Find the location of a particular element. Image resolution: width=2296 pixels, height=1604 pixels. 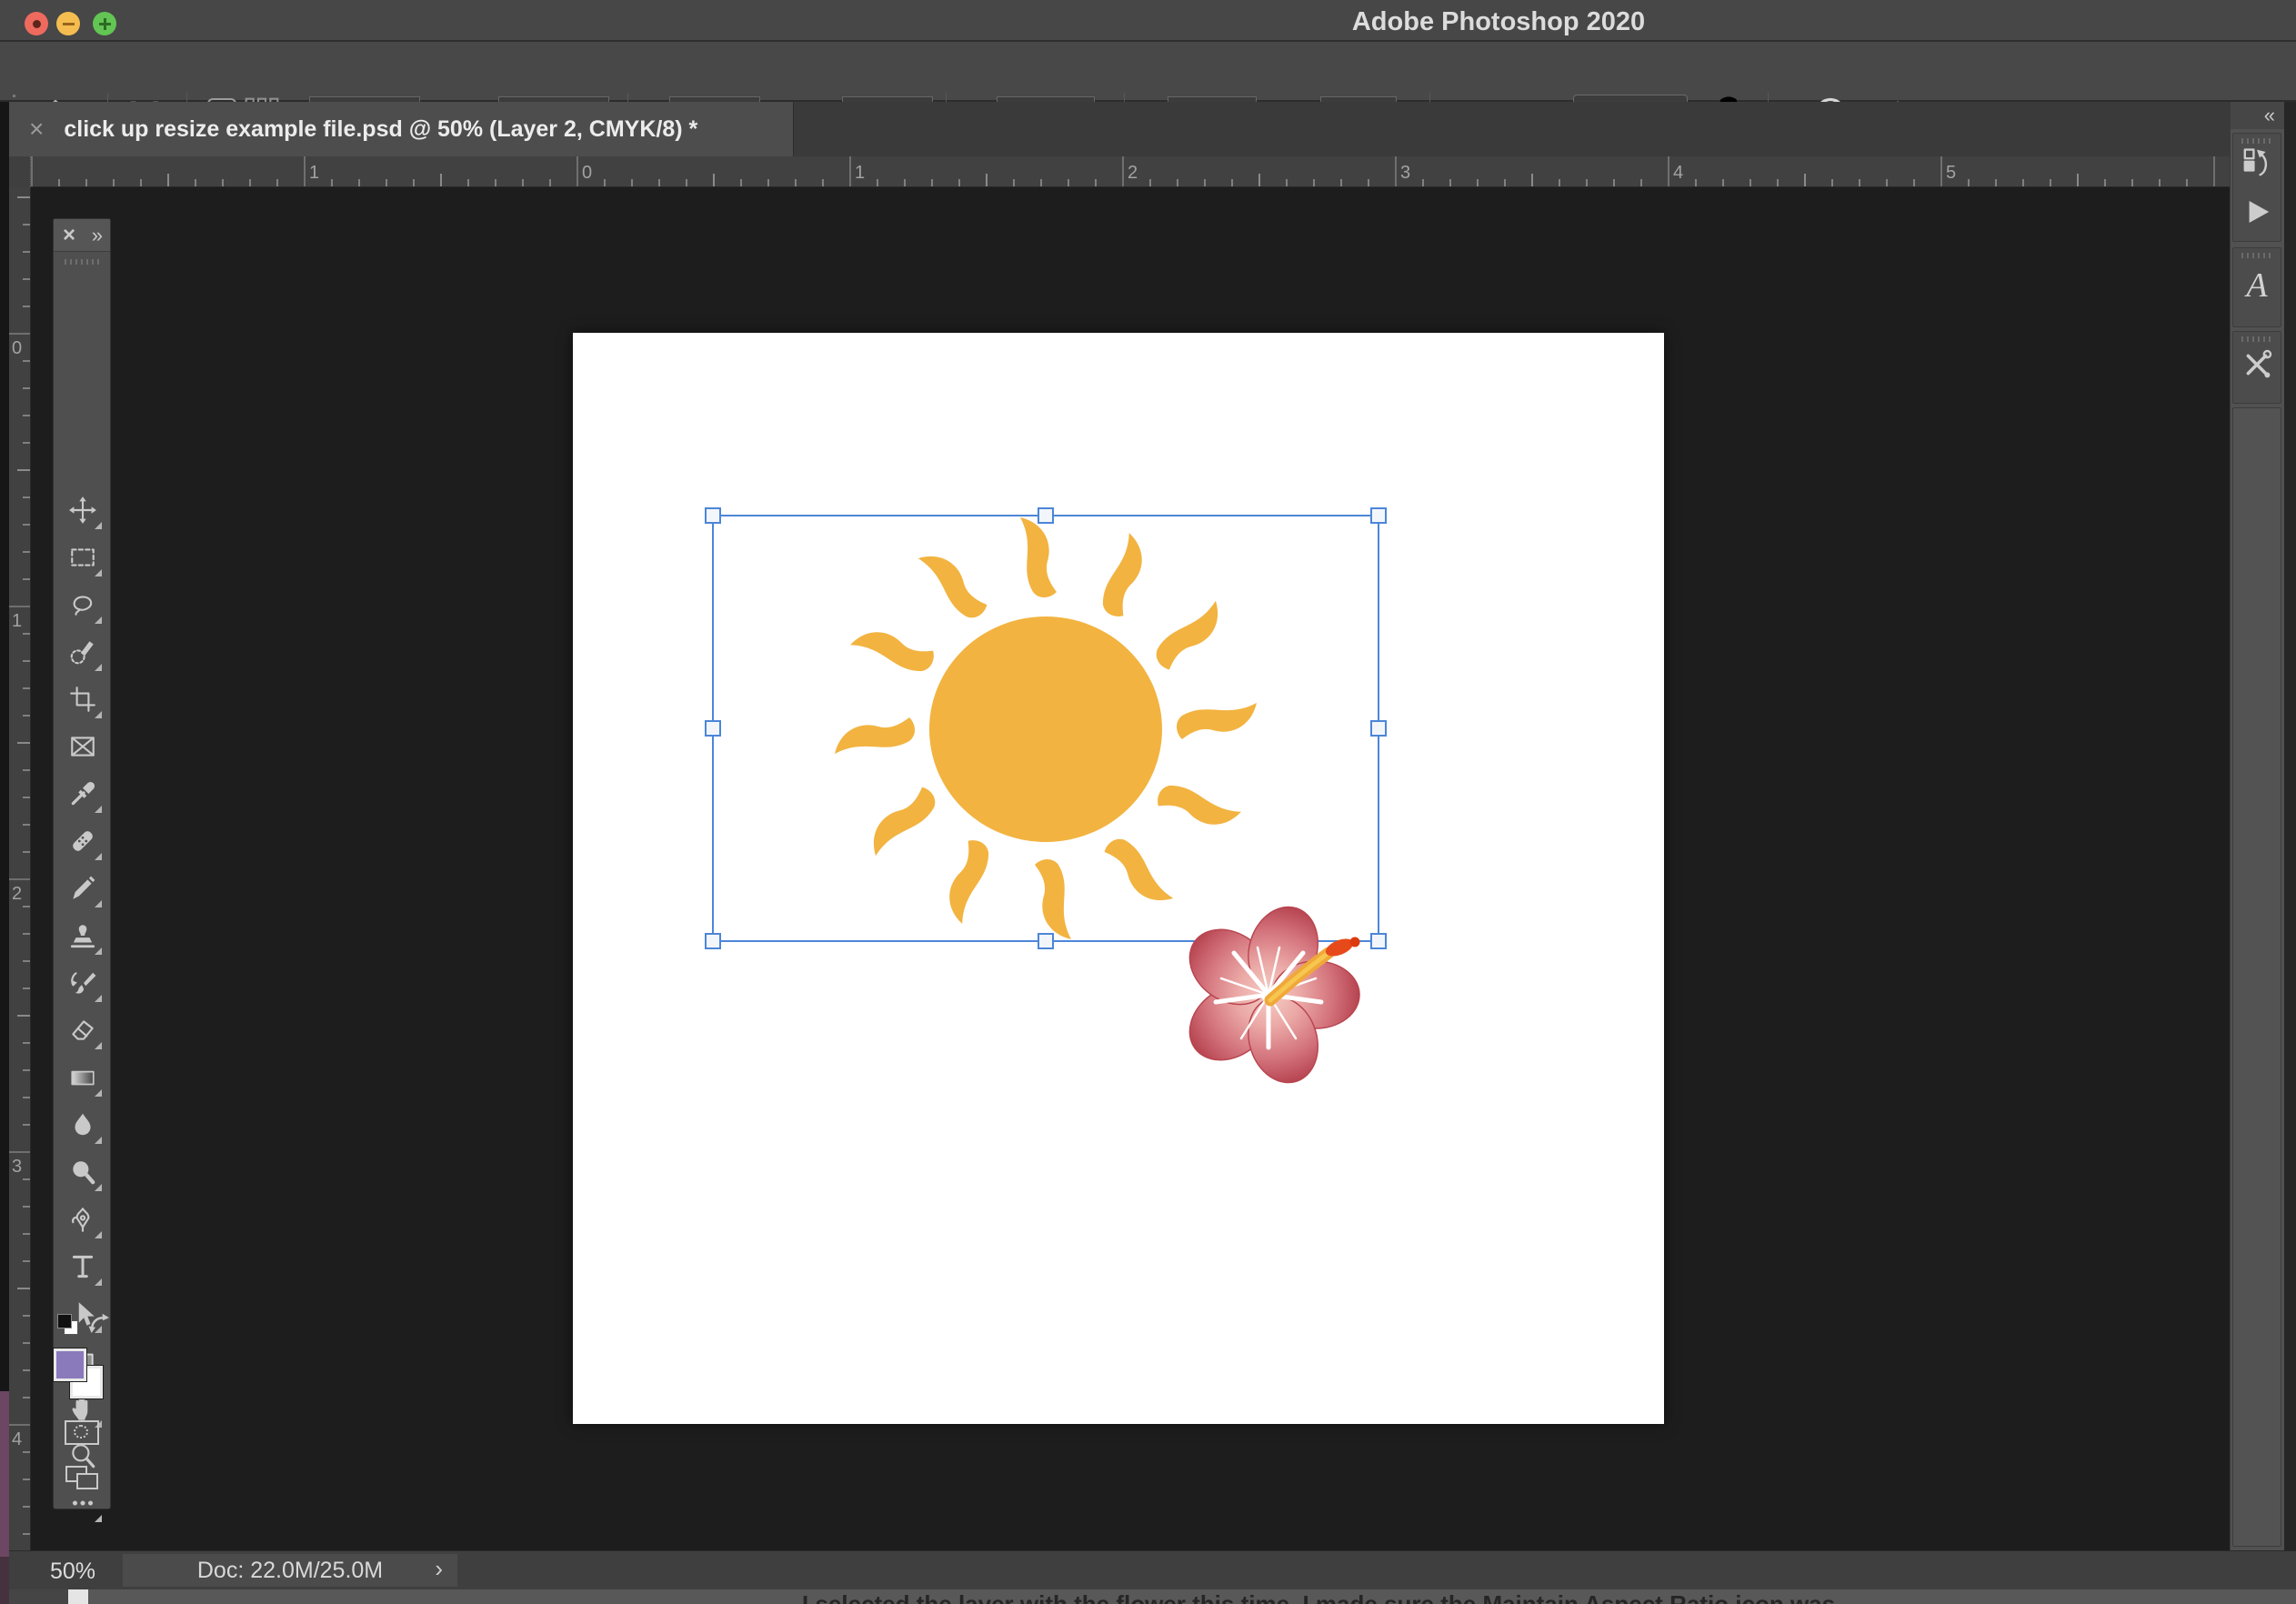

dock-group-tools is located at coordinates (2256, 367).